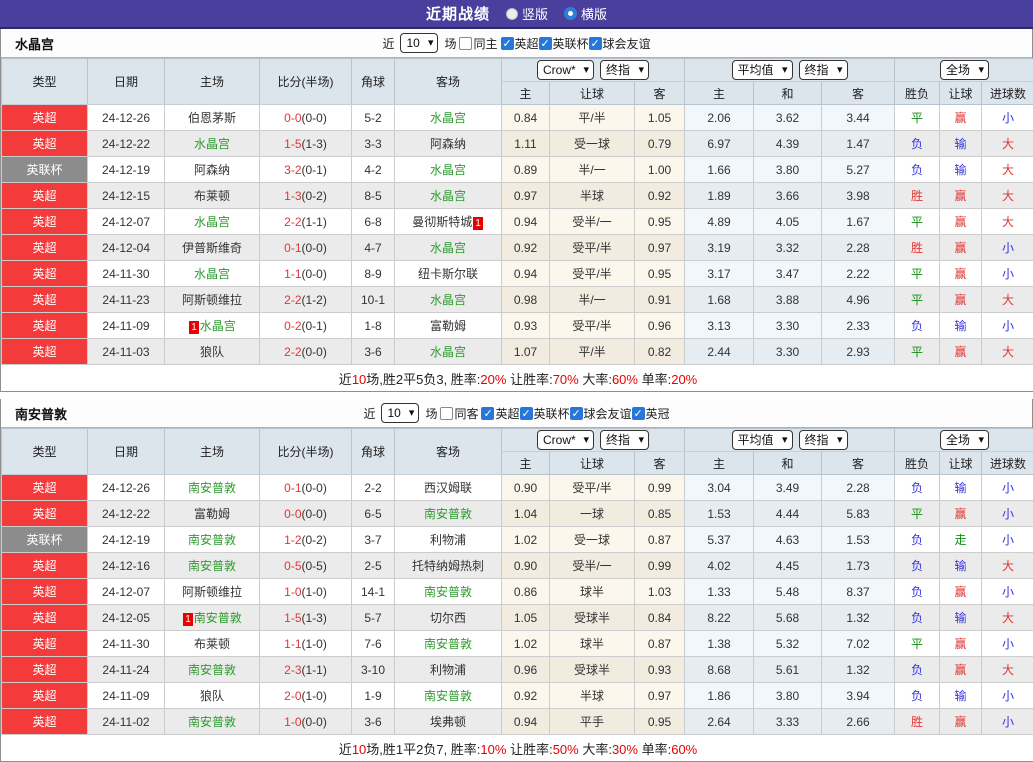 The width and height of the screenshot is (1033, 762). What do you see at coordinates (373, 300) in the screenshot?
I see `corner-score: 10-1` at bounding box center [373, 300].